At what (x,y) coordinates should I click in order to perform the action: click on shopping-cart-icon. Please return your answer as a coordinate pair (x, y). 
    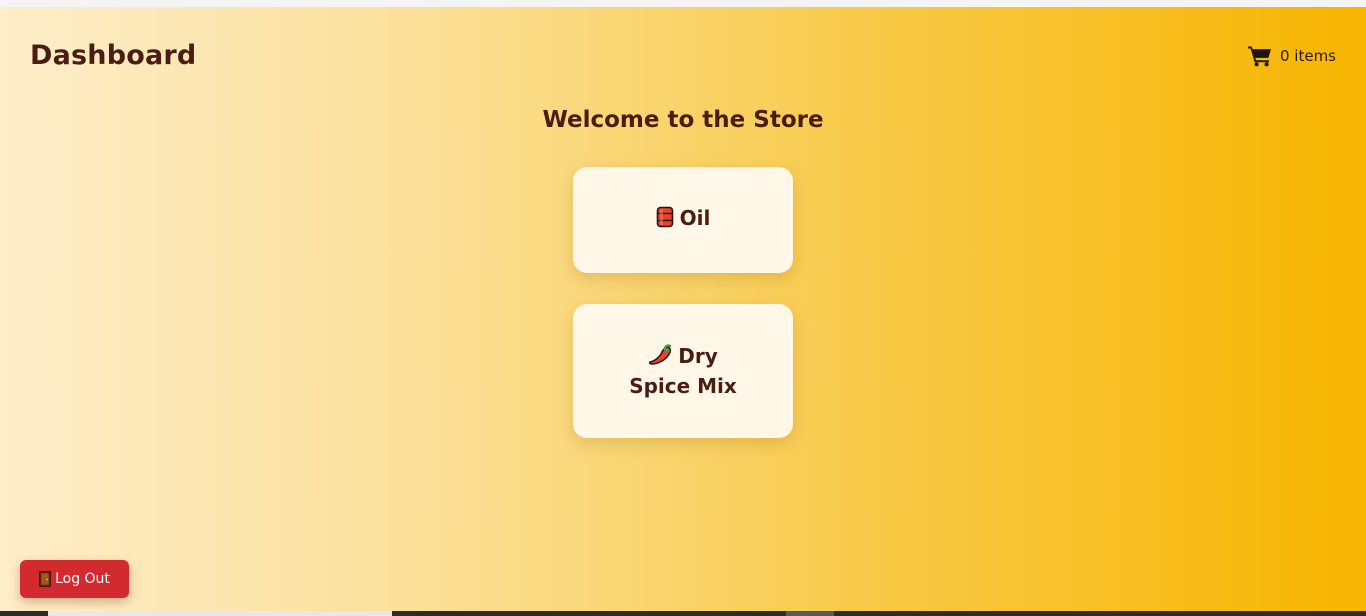
    Looking at the image, I should click on (1259, 56).